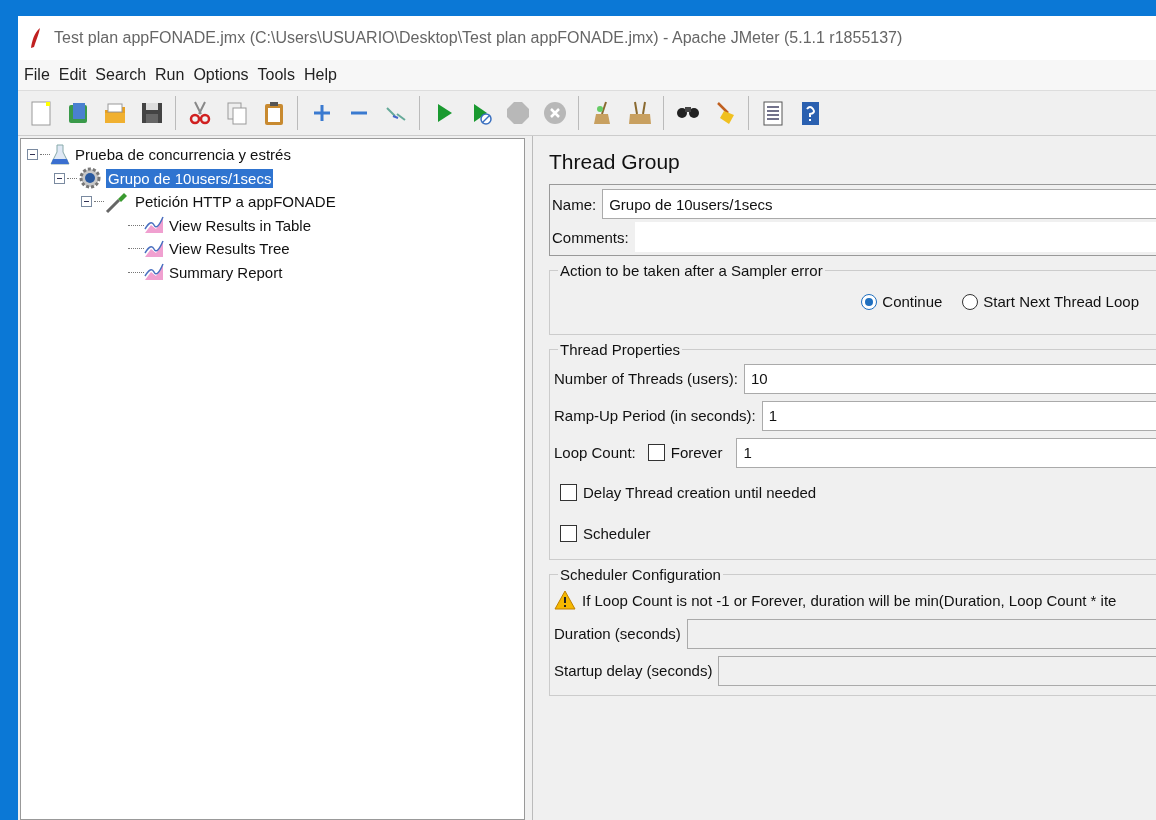  Describe the element at coordinates (687, 113) in the screenshot. I see `binoculars-icon` at that location.